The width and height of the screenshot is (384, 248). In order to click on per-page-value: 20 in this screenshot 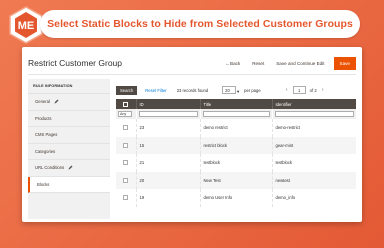, I will do `click(227, 90)`.